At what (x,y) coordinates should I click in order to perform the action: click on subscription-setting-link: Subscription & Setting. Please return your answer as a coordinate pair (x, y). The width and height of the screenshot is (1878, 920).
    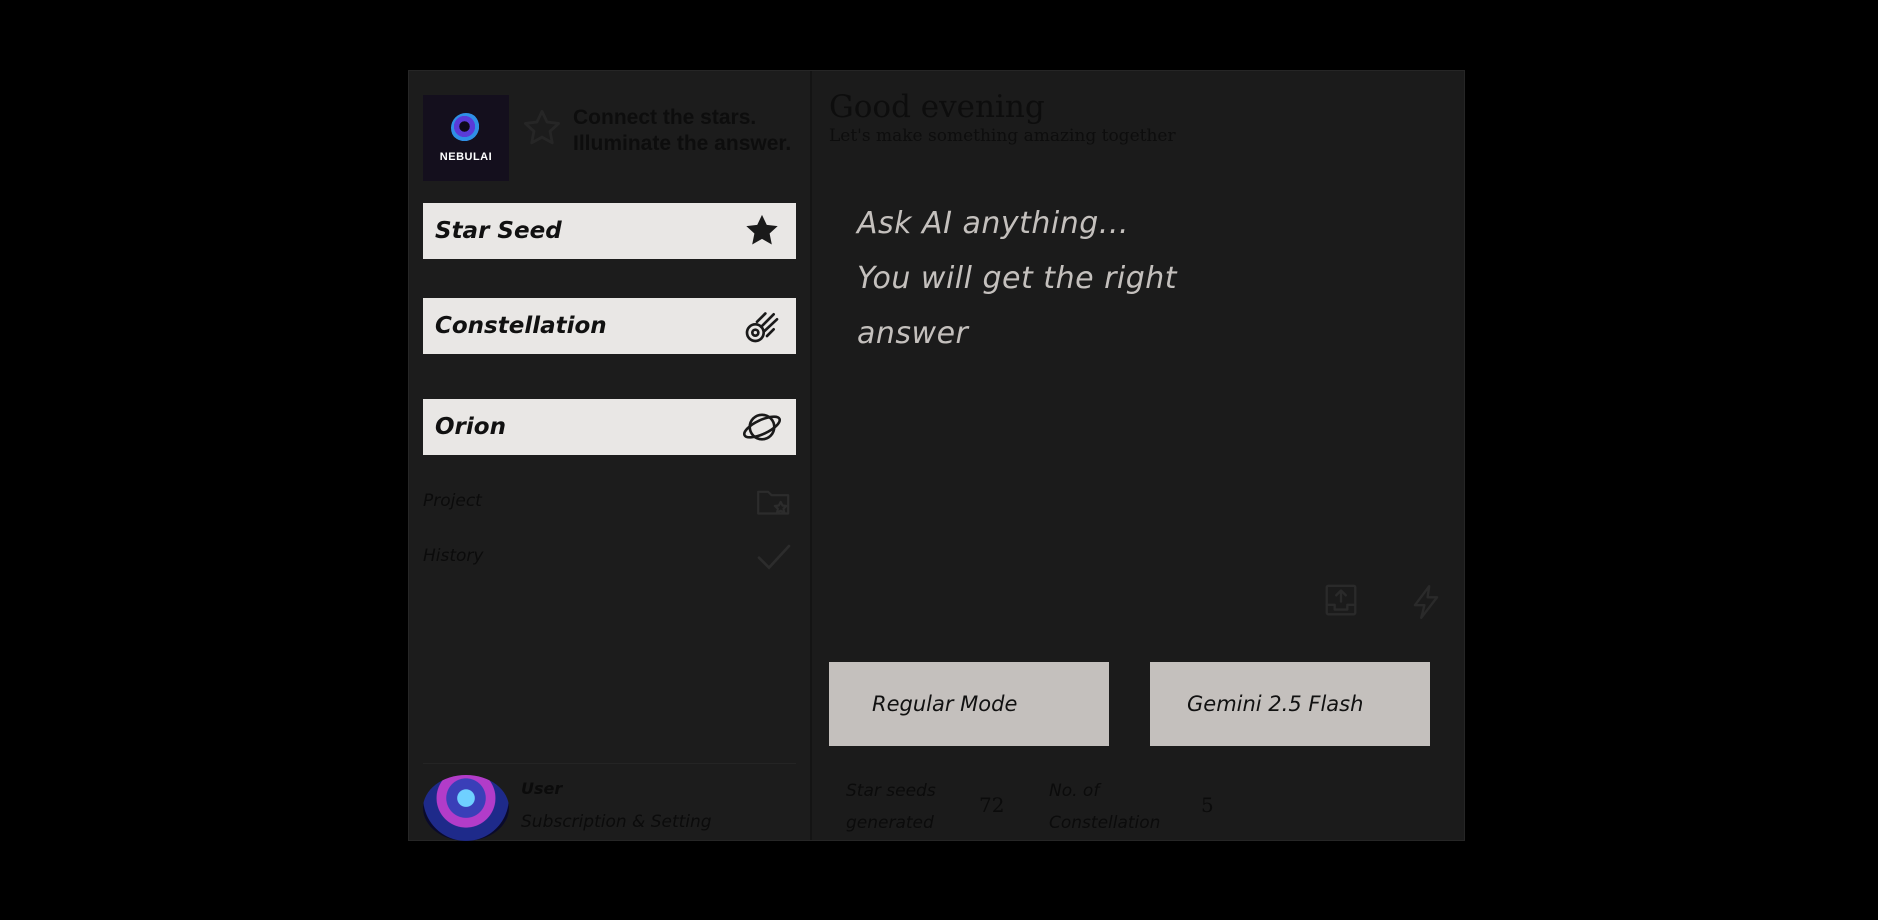
    Looking at the image, I should click on (616, 822).